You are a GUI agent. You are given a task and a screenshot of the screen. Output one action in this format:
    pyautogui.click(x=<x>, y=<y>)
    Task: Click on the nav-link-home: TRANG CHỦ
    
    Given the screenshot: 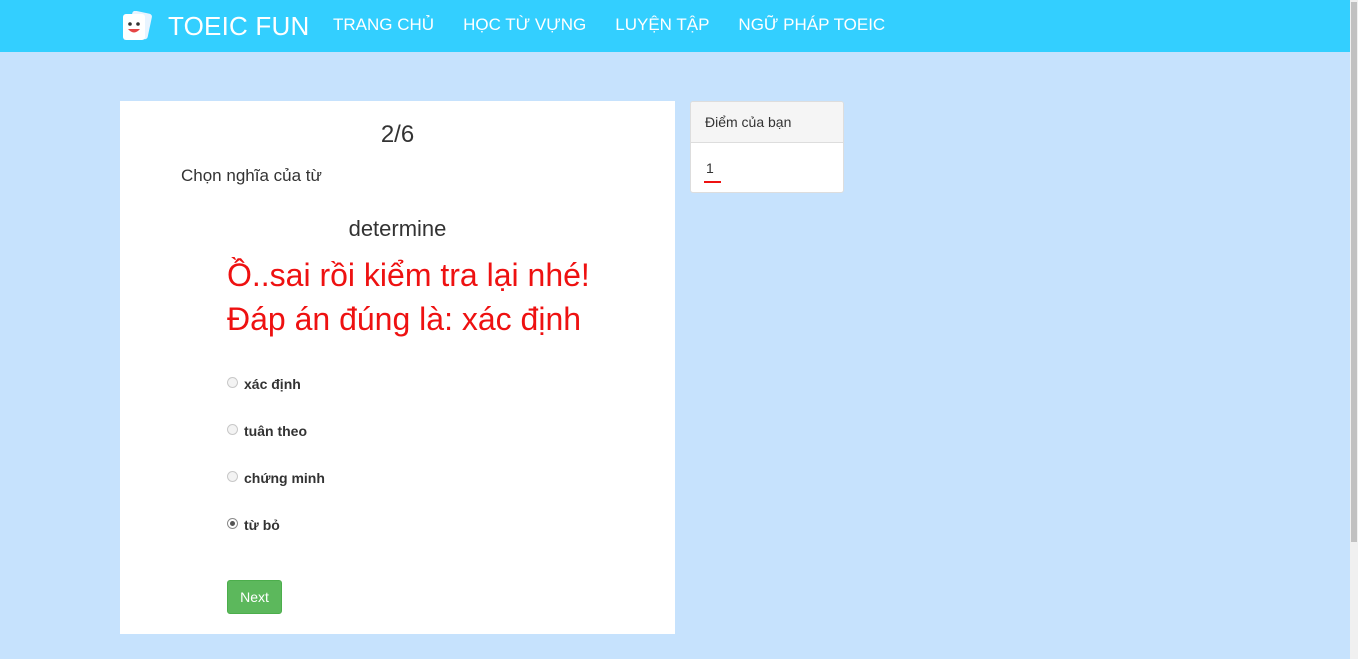 What is the action you would take?
    pyautogui.click(x=383, y=25)
    